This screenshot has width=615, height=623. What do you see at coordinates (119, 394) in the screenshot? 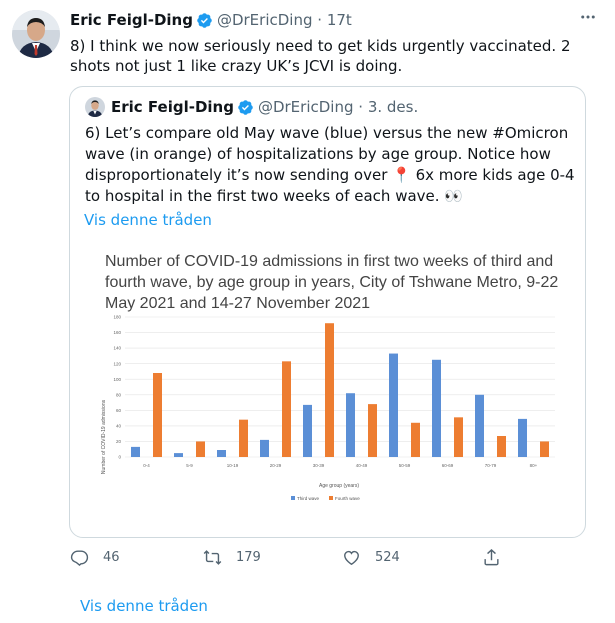
I see `y-tick-label: 80` at bounding box center [119, 394].